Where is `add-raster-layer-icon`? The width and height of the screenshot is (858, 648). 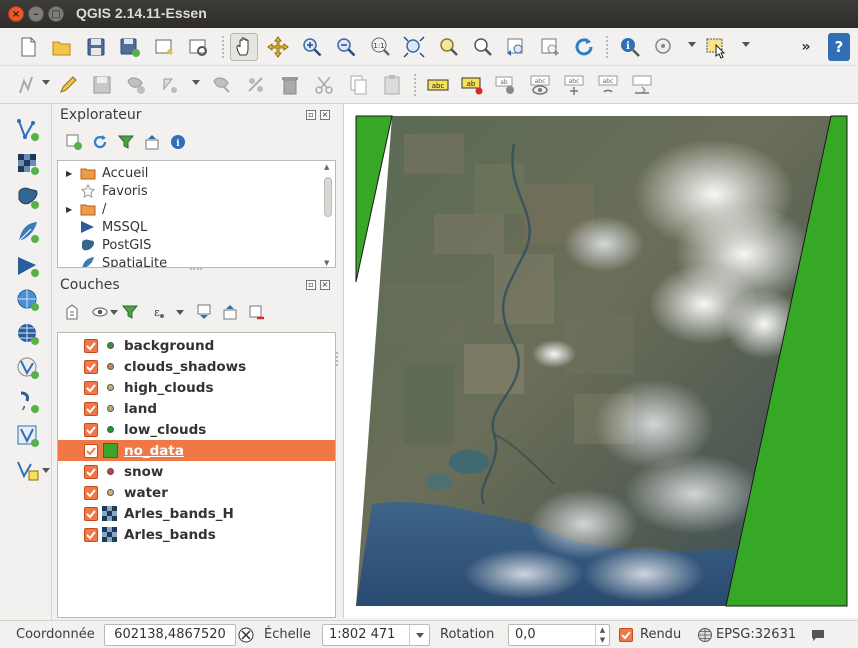 add-raster-layer-icon is located at coordinates (28, 164).